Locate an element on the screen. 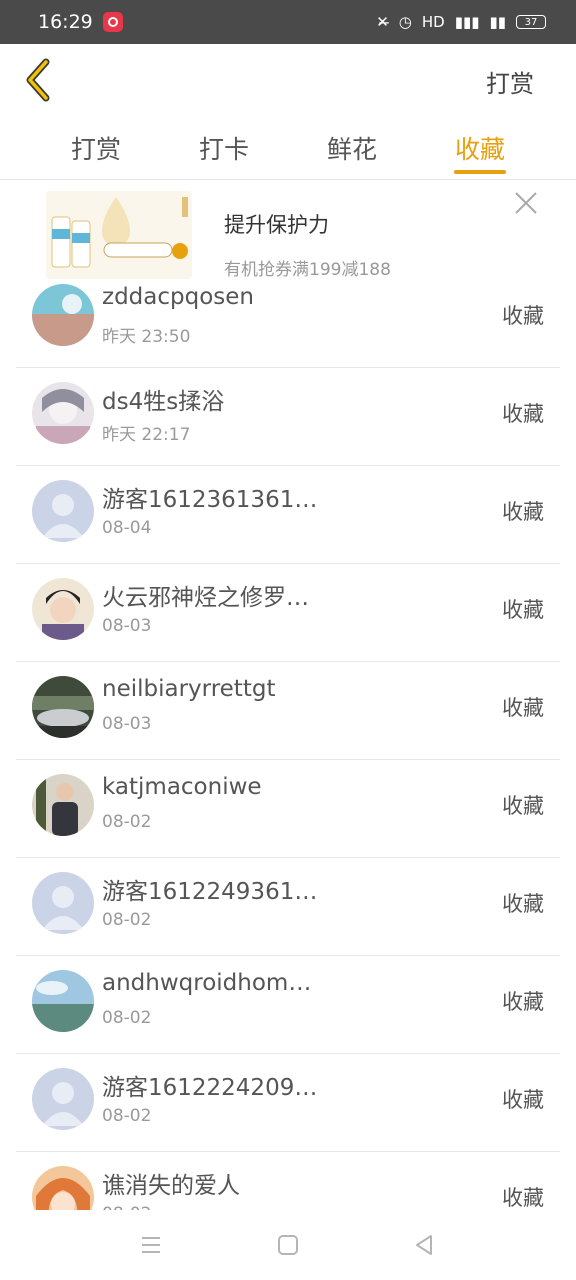  mute-icon: ✕̶ is located at coordinates (382, 22).